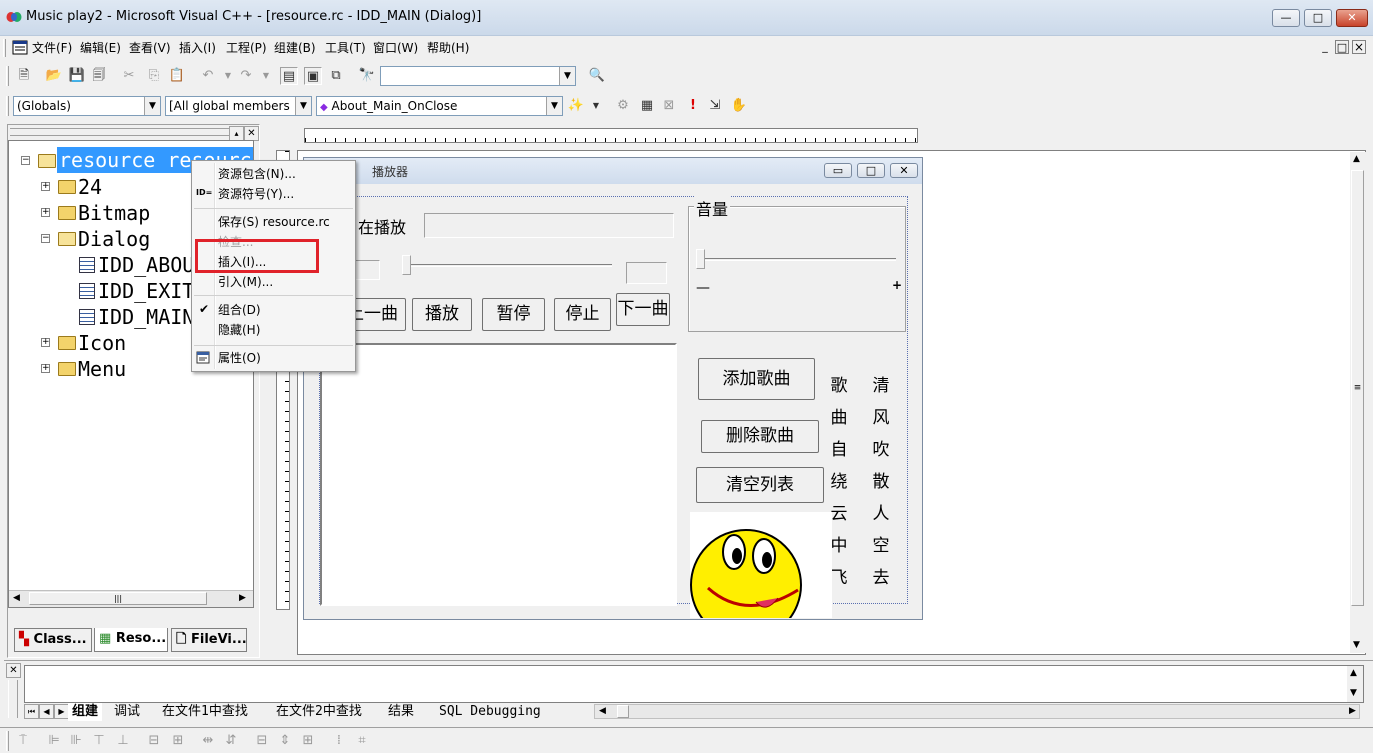  I want to click on workspace-close-button: ✕, so click(251, 133).